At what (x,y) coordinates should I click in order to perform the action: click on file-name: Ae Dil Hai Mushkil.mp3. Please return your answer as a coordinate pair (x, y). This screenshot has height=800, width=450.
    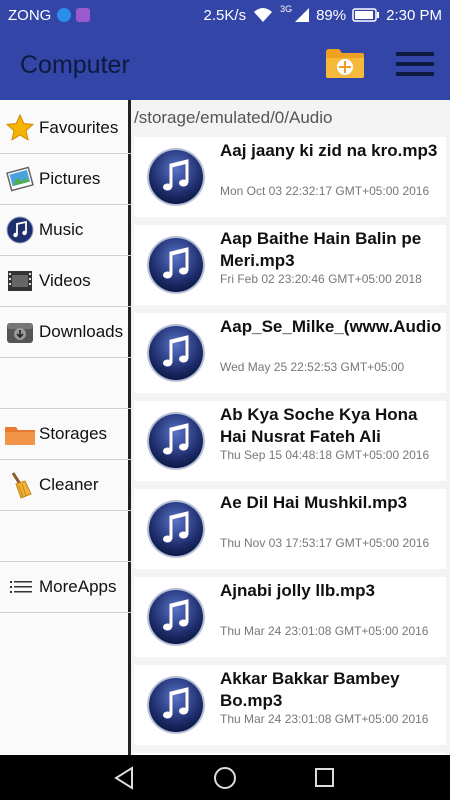
    Looking at the image, I should click on (314, 502).